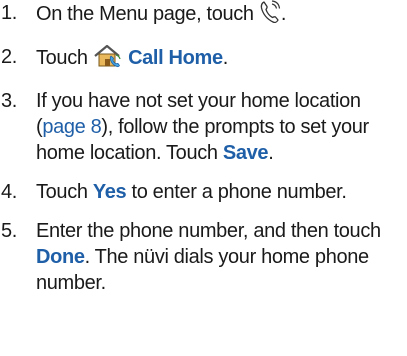  I want to click on step-number: 3., so click(9, 101).